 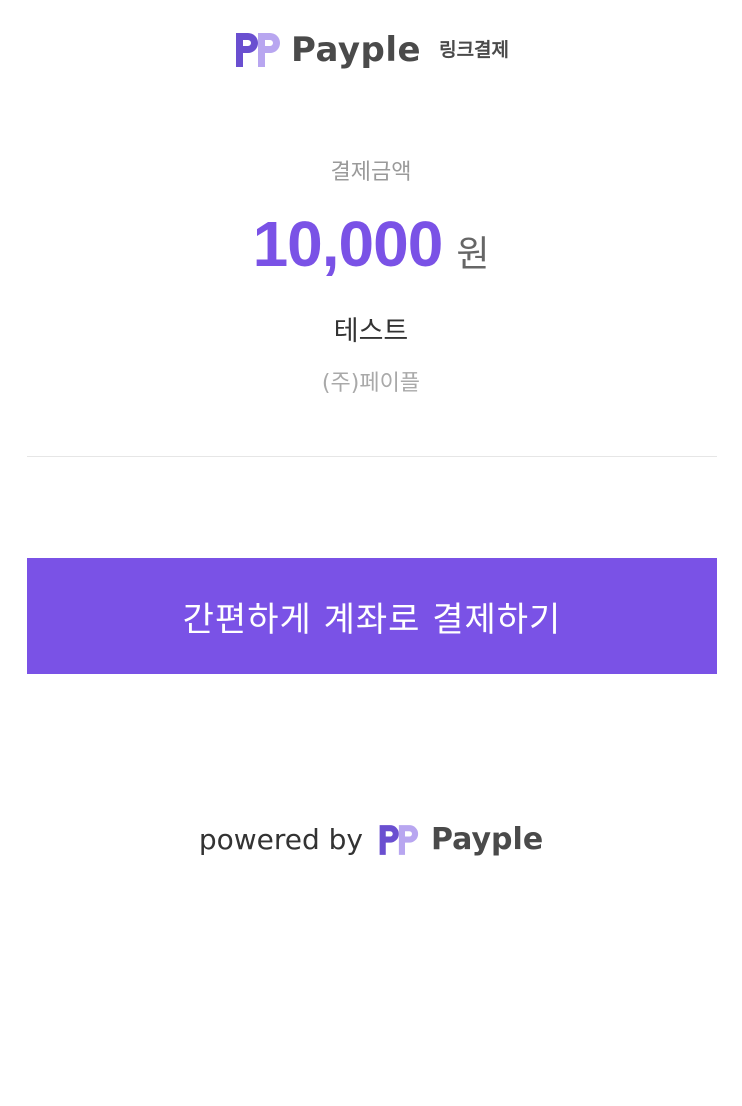 I want to click on header: Payple 링크결제, so click(x=371, y=50).